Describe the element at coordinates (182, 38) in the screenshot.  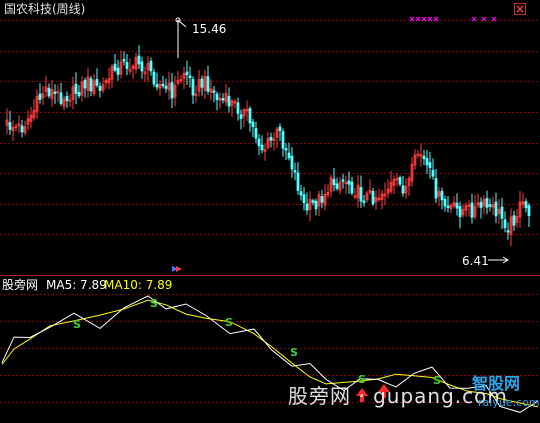
I see `high-marker-line` at that location.